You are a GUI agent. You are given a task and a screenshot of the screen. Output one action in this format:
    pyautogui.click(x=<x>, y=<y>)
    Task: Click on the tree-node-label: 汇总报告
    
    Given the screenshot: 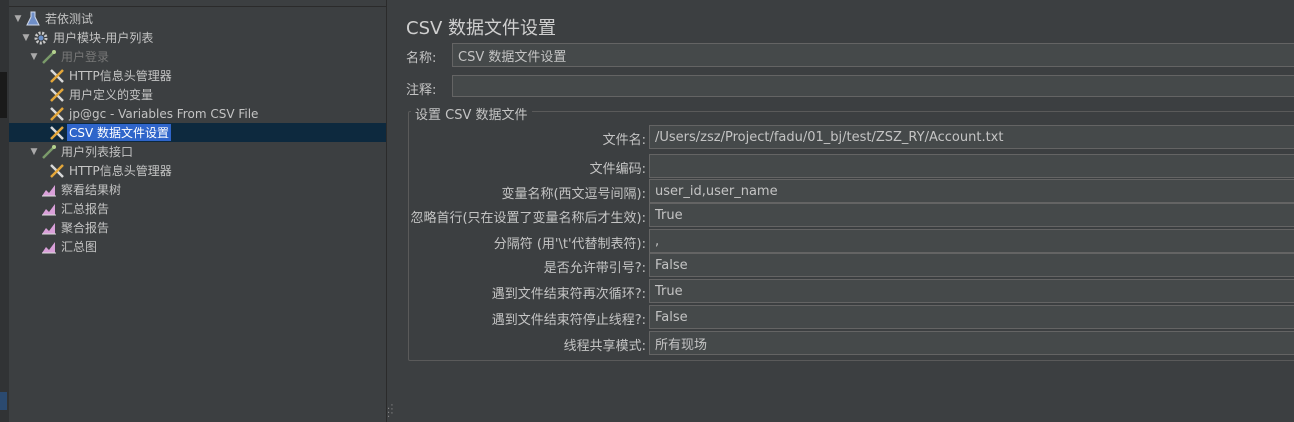 What is the action you would take?
    pyautogui.click(x=85, y=209)
    